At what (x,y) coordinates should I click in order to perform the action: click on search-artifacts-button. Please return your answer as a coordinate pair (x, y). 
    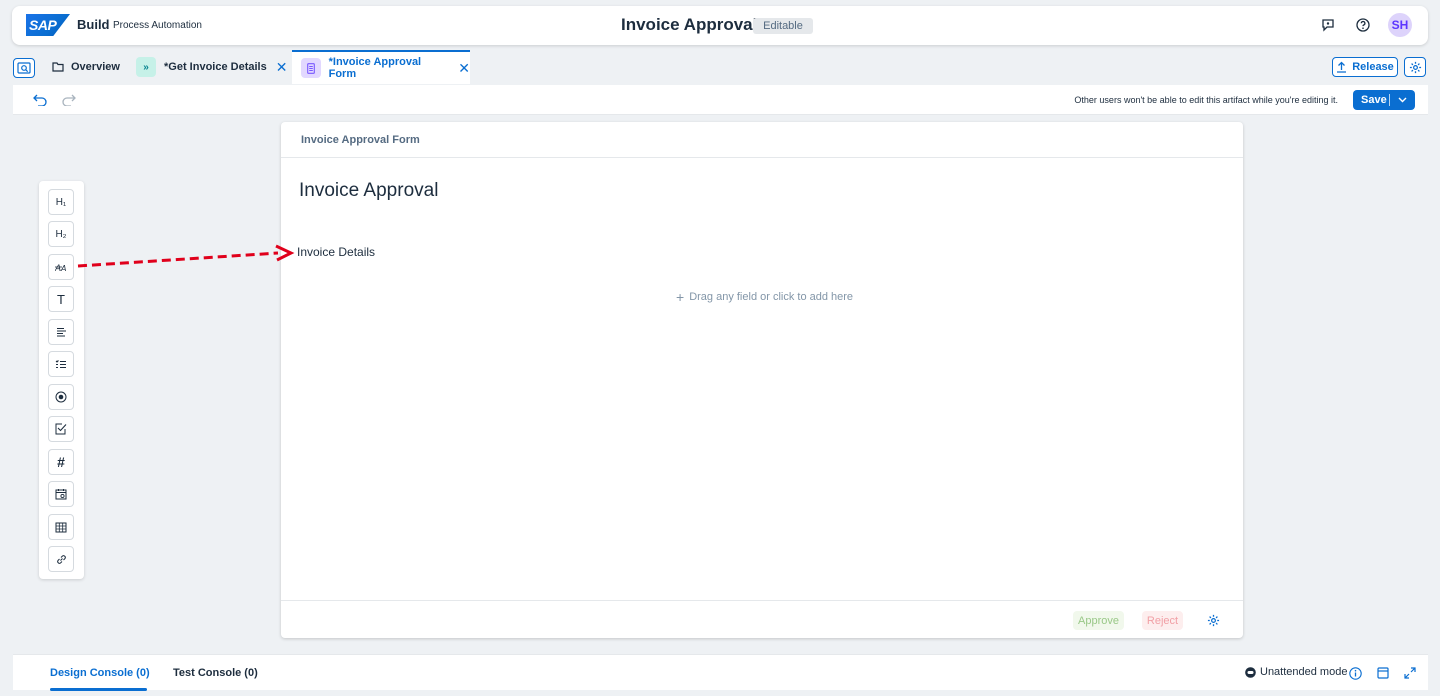
    Looking at the image, I should click on (24, 68).